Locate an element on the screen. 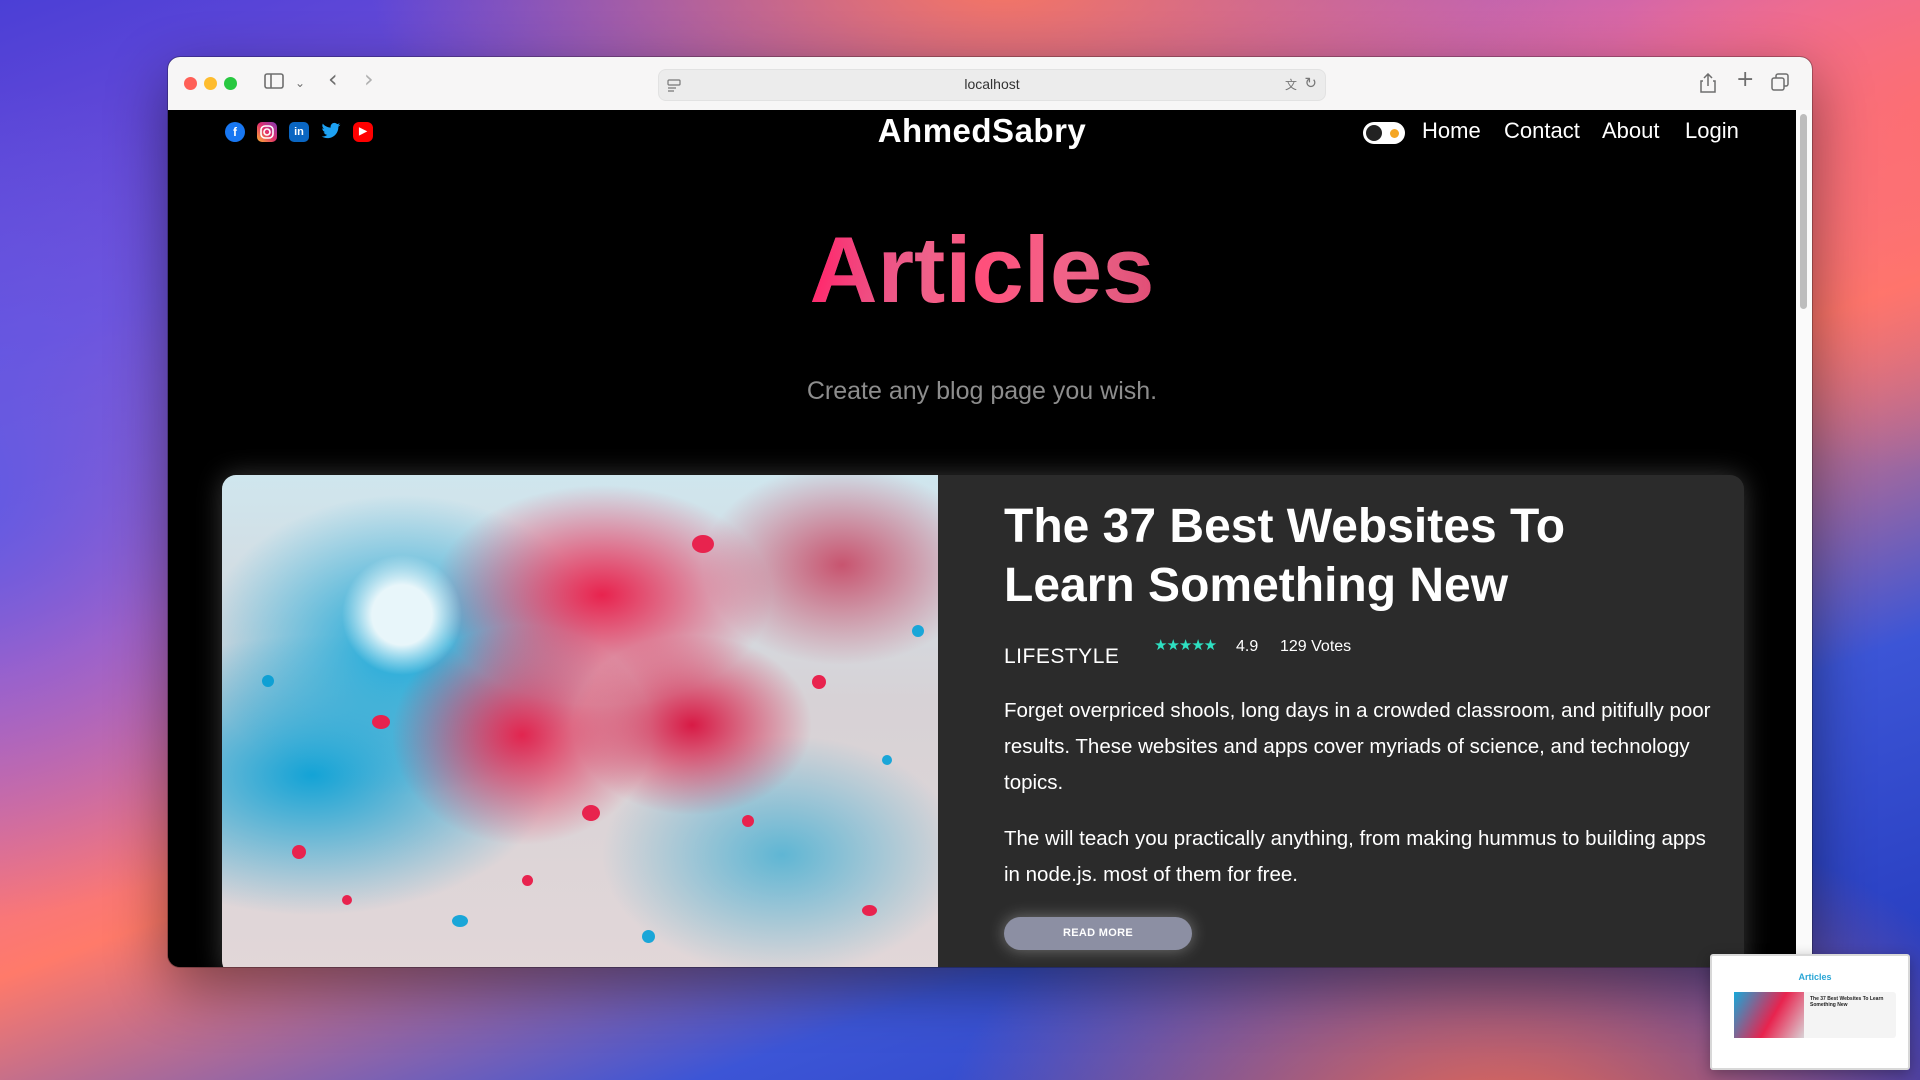 This screenshot has width=1920, height=1080. url-text: localhost is located at coordinates (992, 84).